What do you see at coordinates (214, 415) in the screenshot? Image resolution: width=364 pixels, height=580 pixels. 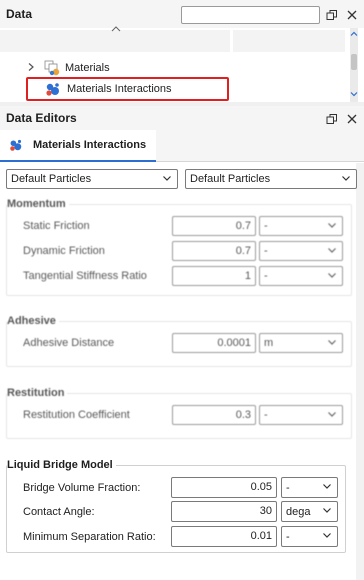 I see `restitution-coefficient-input: 0.3` at bounding box center [214, 415].